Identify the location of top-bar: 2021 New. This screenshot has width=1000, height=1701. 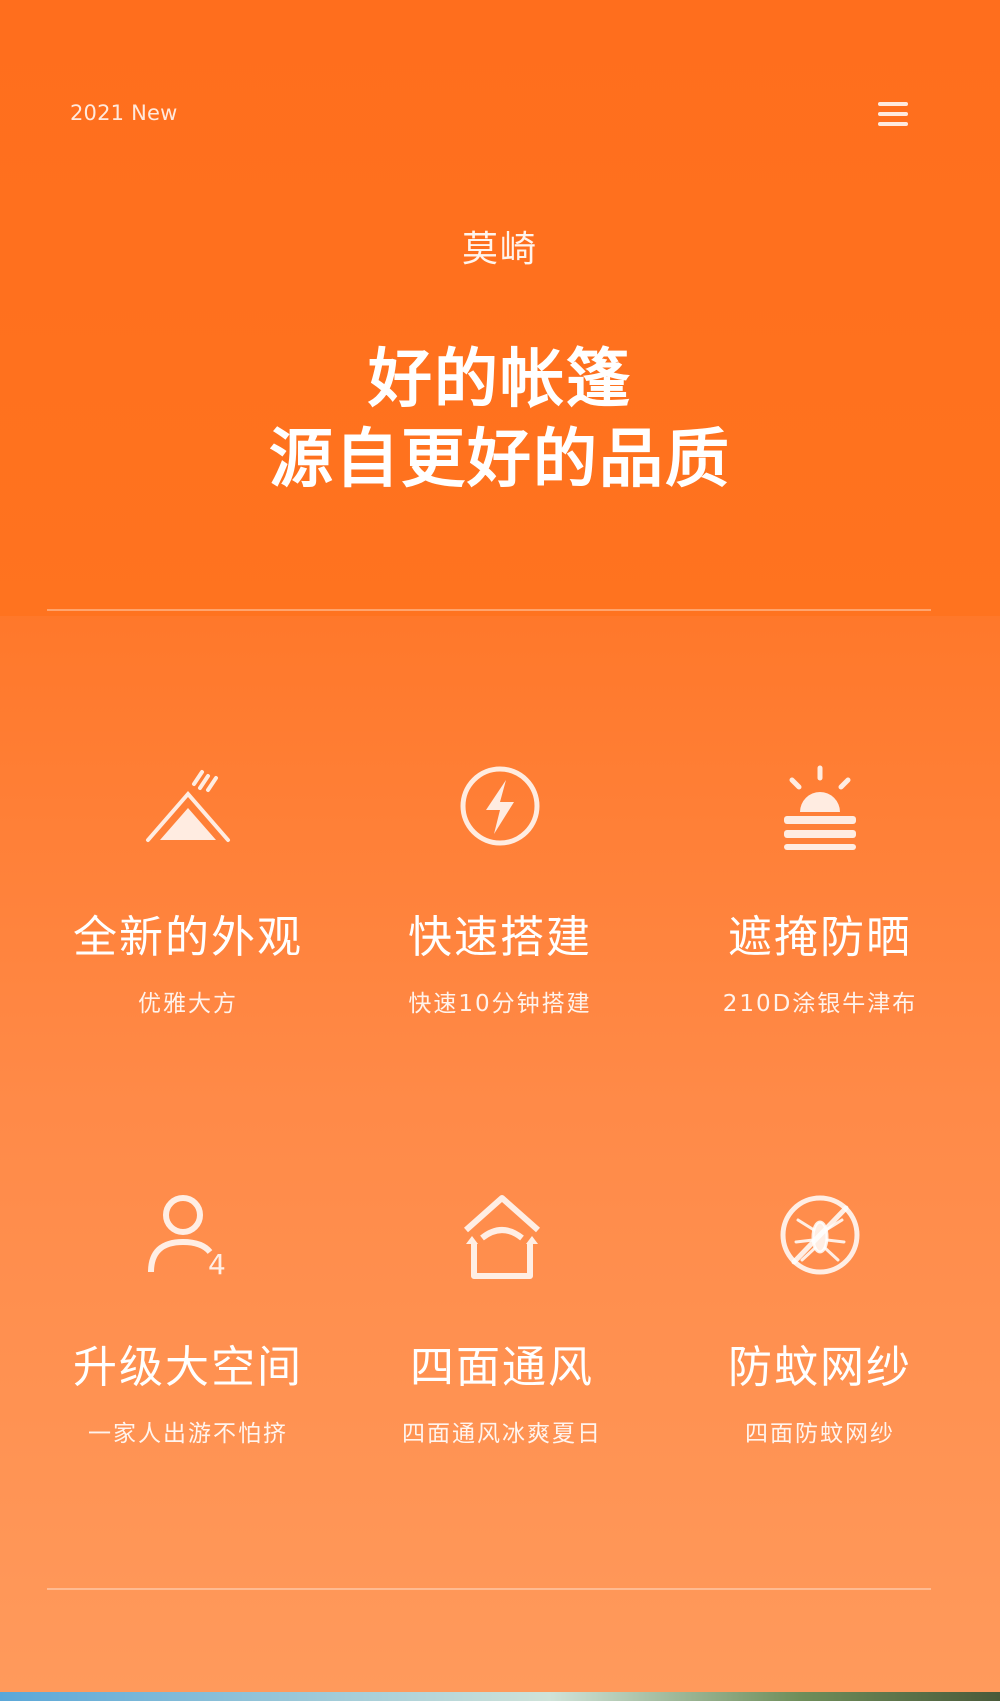
(500, 115).